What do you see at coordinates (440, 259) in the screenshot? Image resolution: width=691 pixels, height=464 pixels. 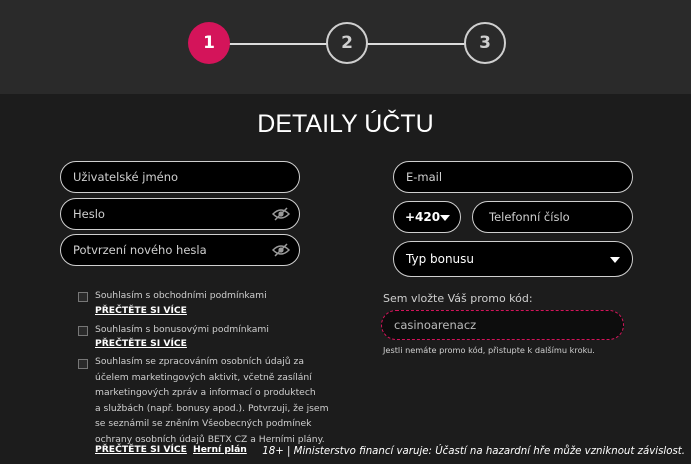 I see `bonus-type-value: Typ bonusu` at bounding box center [440, 259].